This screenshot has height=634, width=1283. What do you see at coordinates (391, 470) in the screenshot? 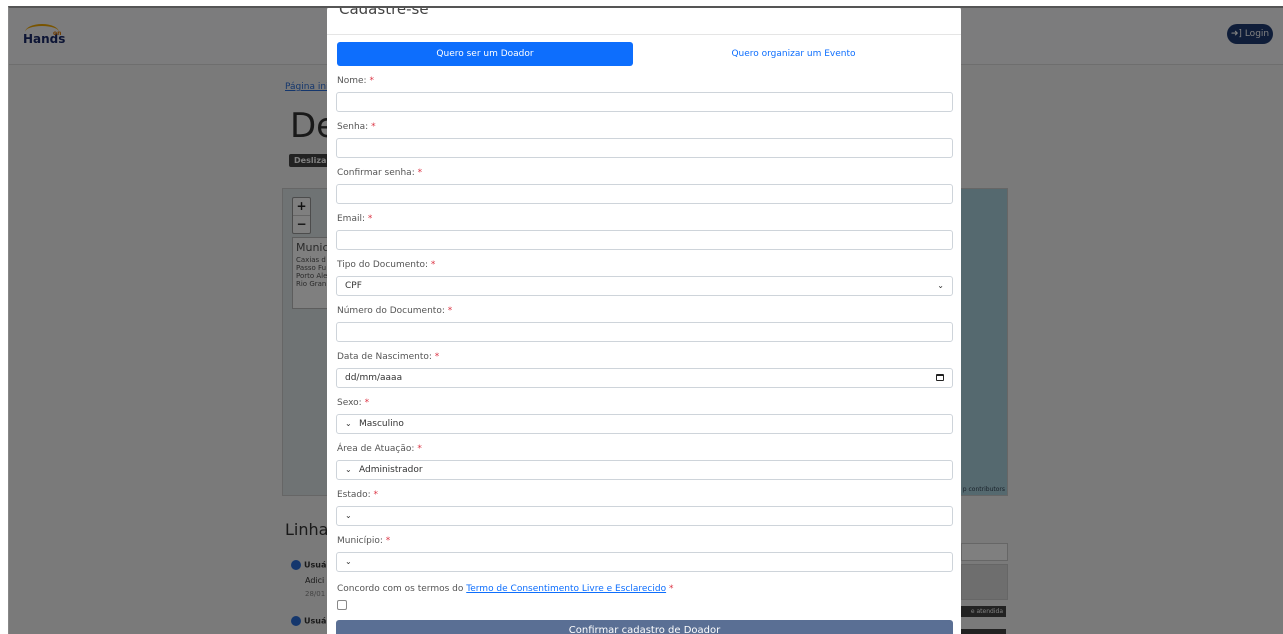
I see `area-atuacao-value: Administrador` at bounding box center [391, 470].